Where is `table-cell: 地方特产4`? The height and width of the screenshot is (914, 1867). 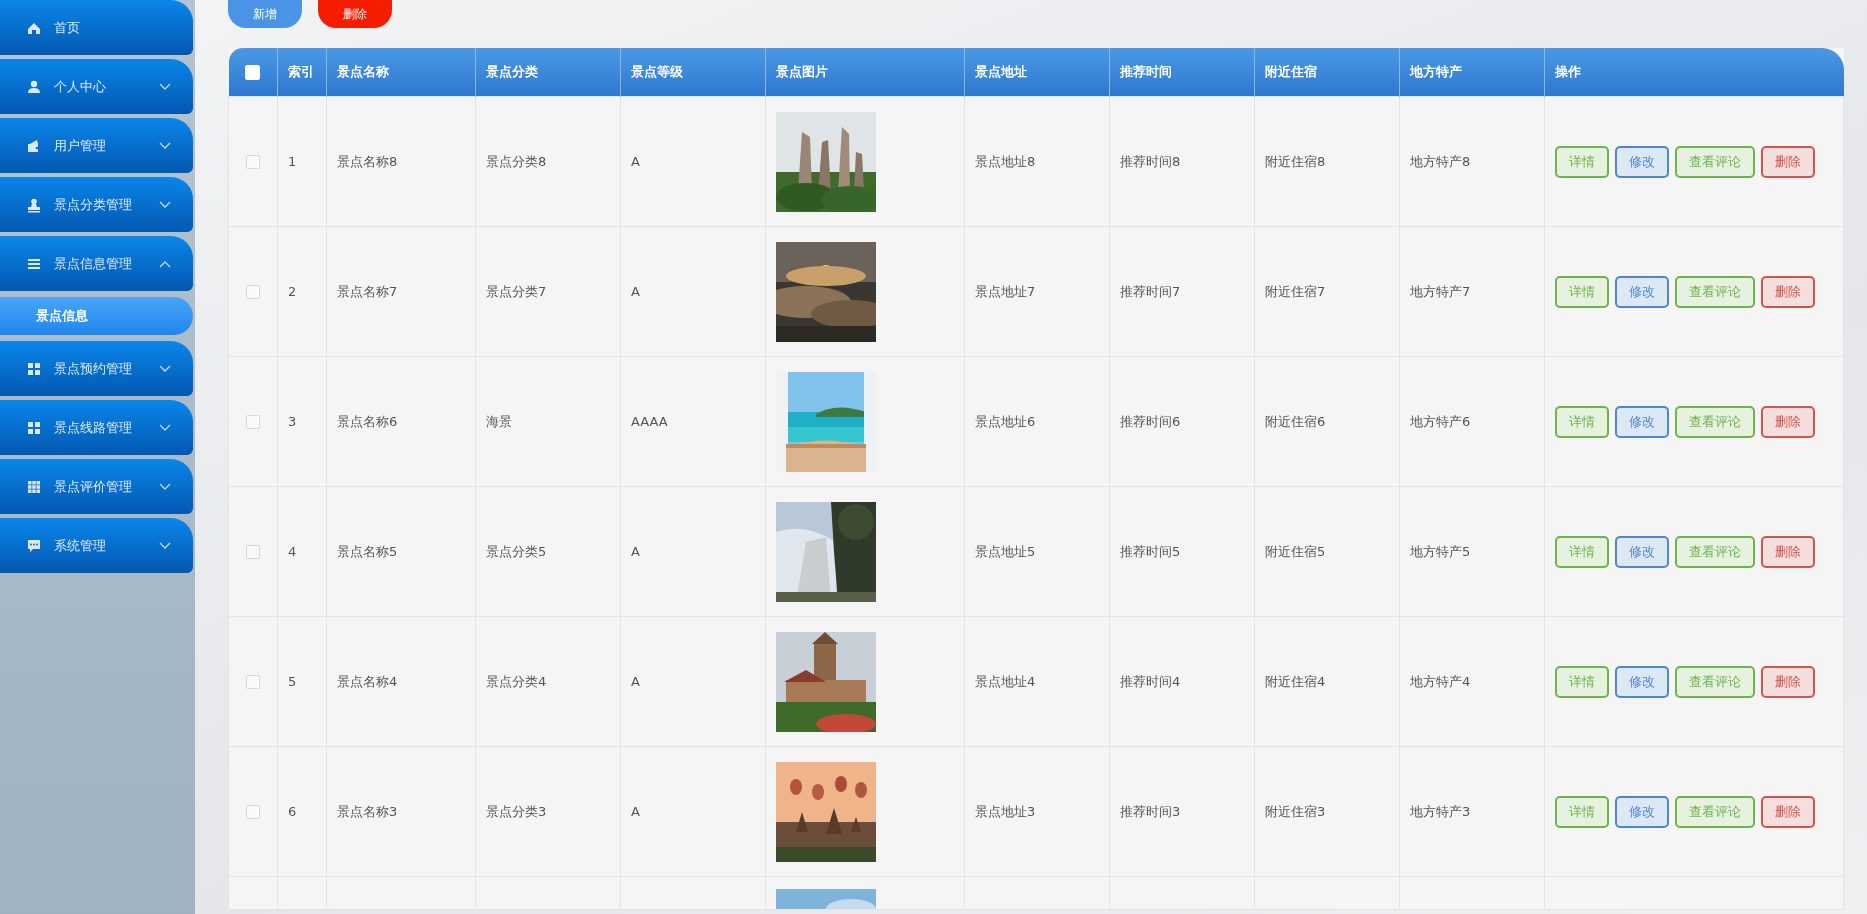
table-cell: 地方特产4 is located at coordinates (1472, 681).